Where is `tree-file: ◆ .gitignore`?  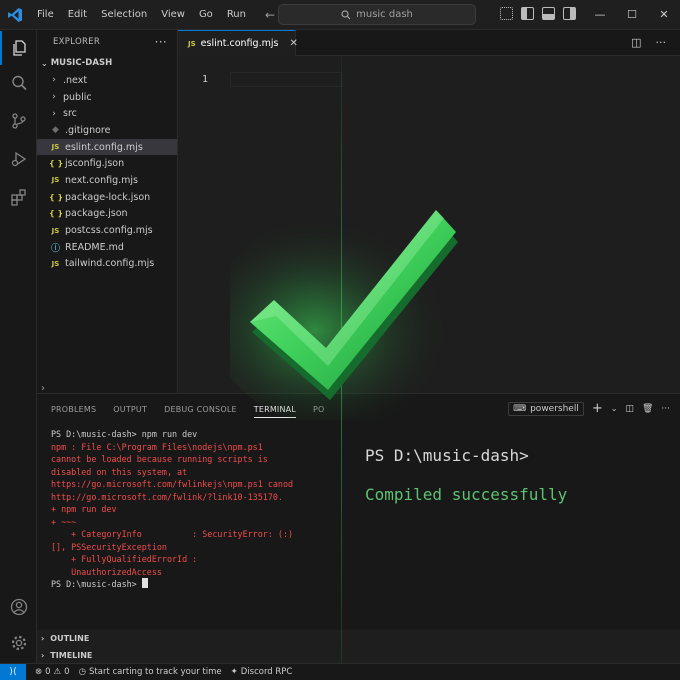
tree-file: ◆ .gitignore is located at coordinates (107, 130).